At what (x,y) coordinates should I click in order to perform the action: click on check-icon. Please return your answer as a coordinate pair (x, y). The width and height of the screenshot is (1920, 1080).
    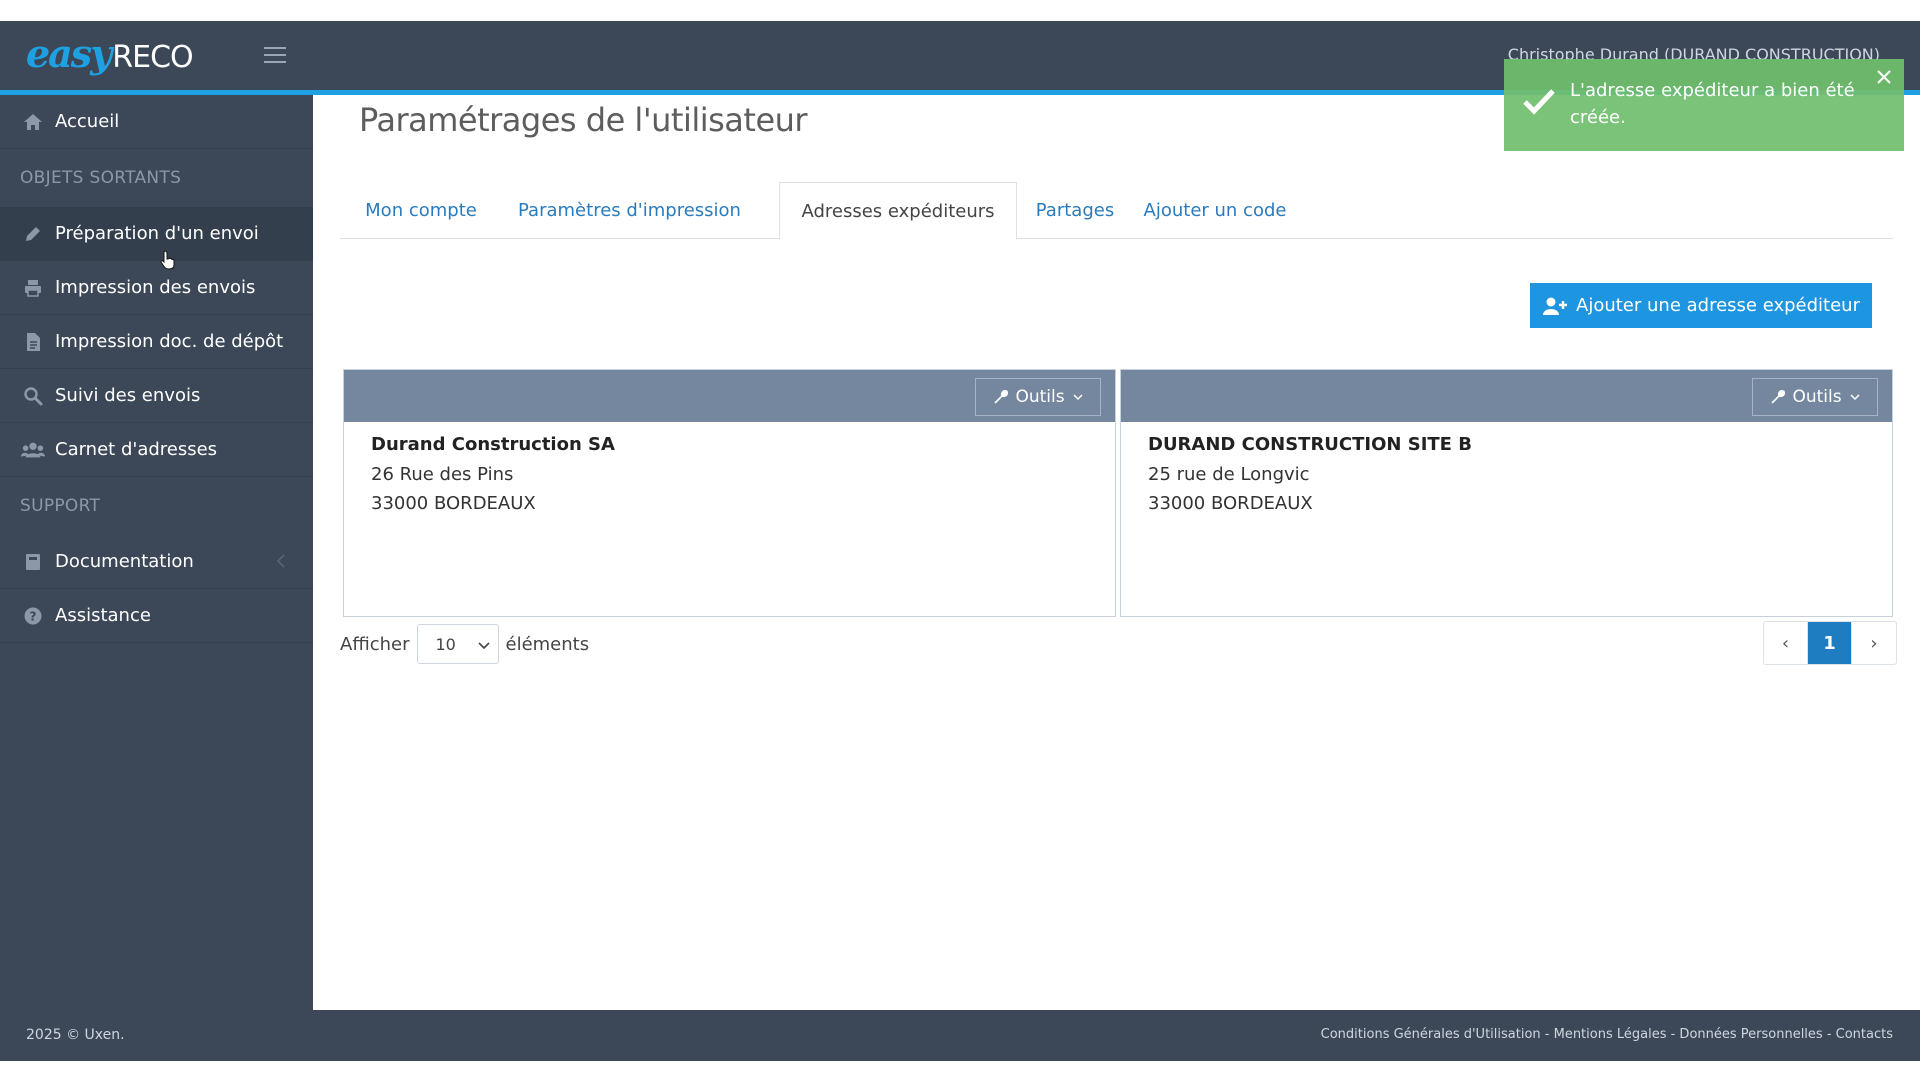
    Looking at the image, I should click on (1539, 103).